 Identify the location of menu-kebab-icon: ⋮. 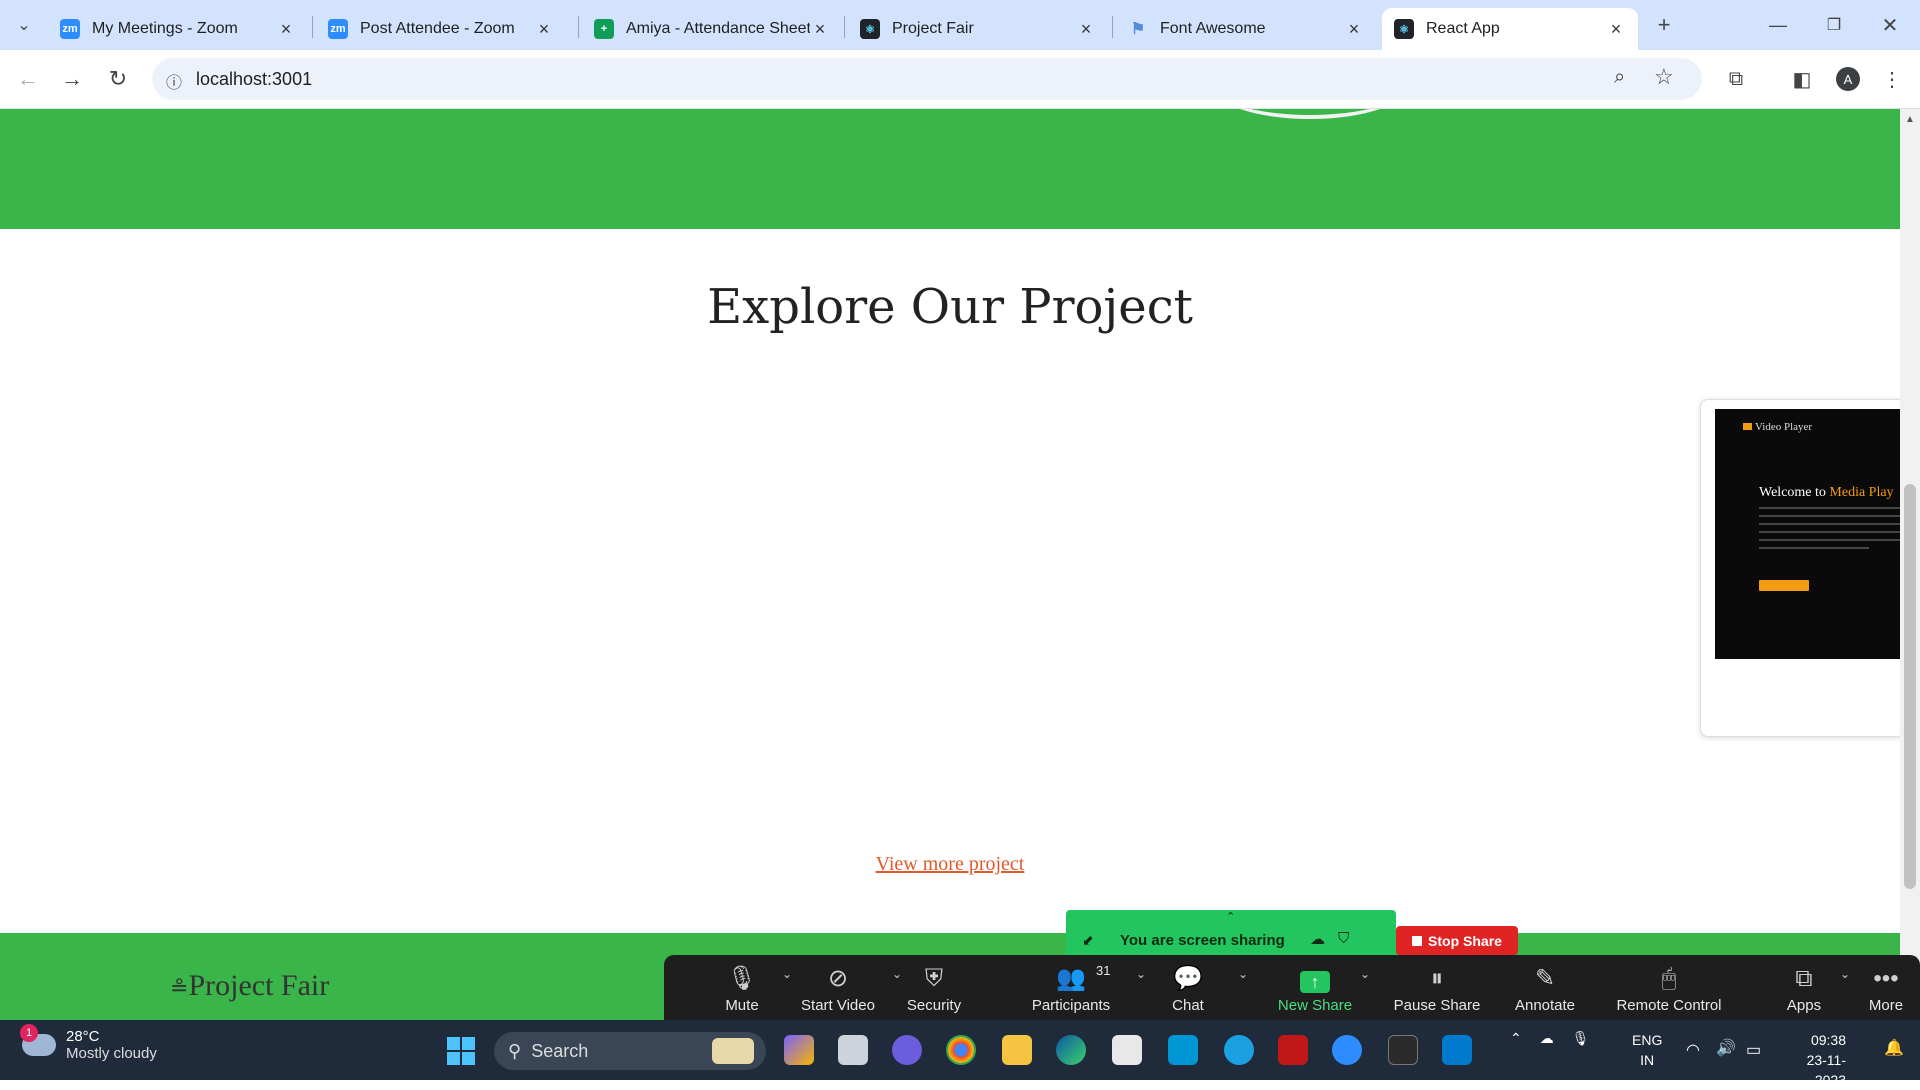
(1892, 79).